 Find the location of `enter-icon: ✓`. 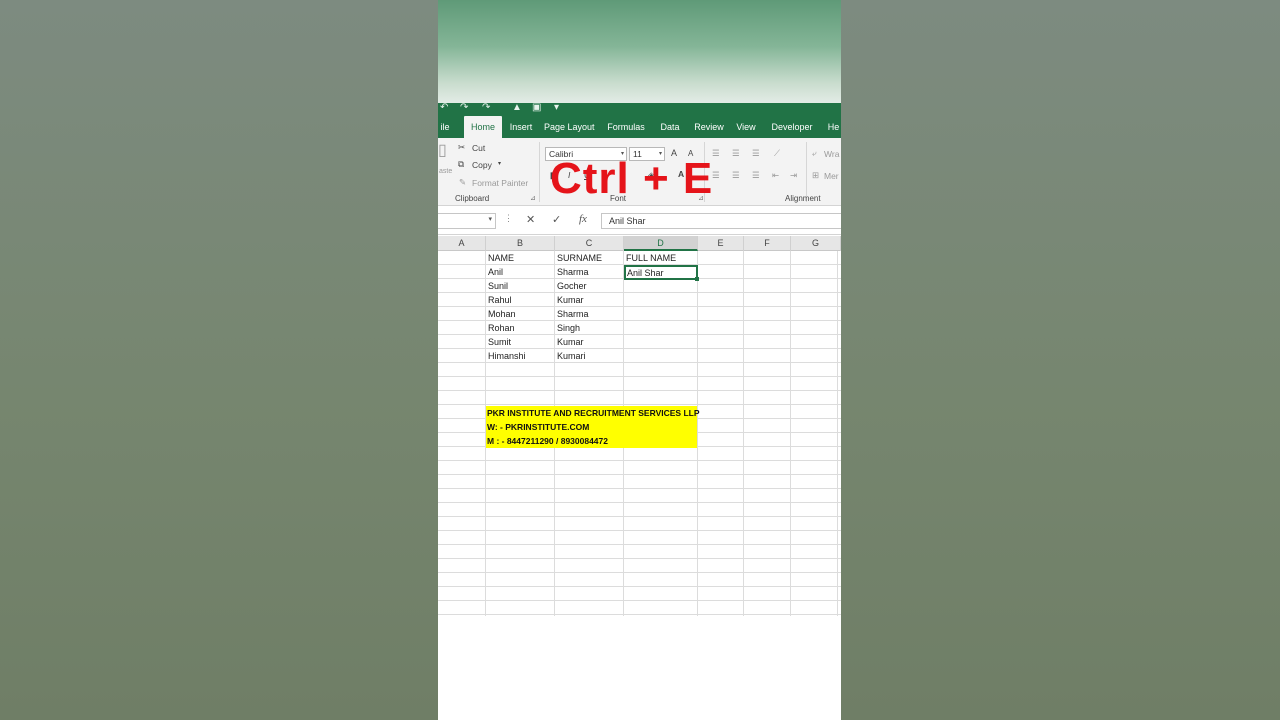

enter-icon: ✓ is located at coordinates (556, 219).